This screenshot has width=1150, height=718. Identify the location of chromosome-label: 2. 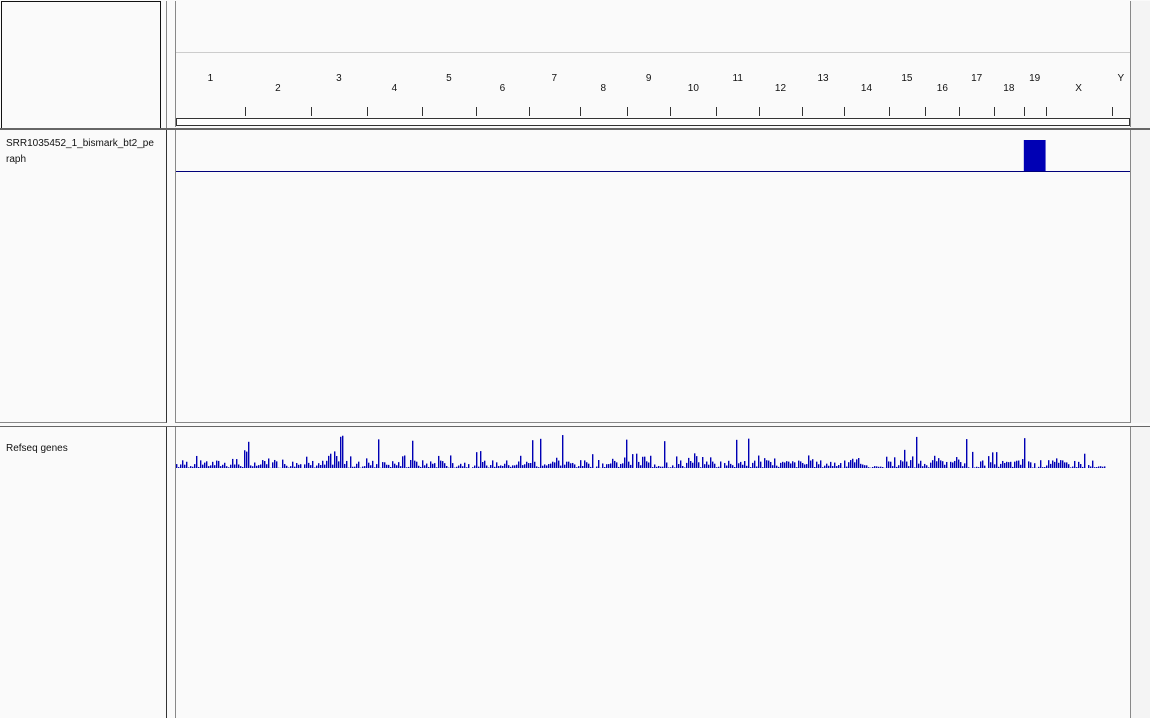
(278, 88).